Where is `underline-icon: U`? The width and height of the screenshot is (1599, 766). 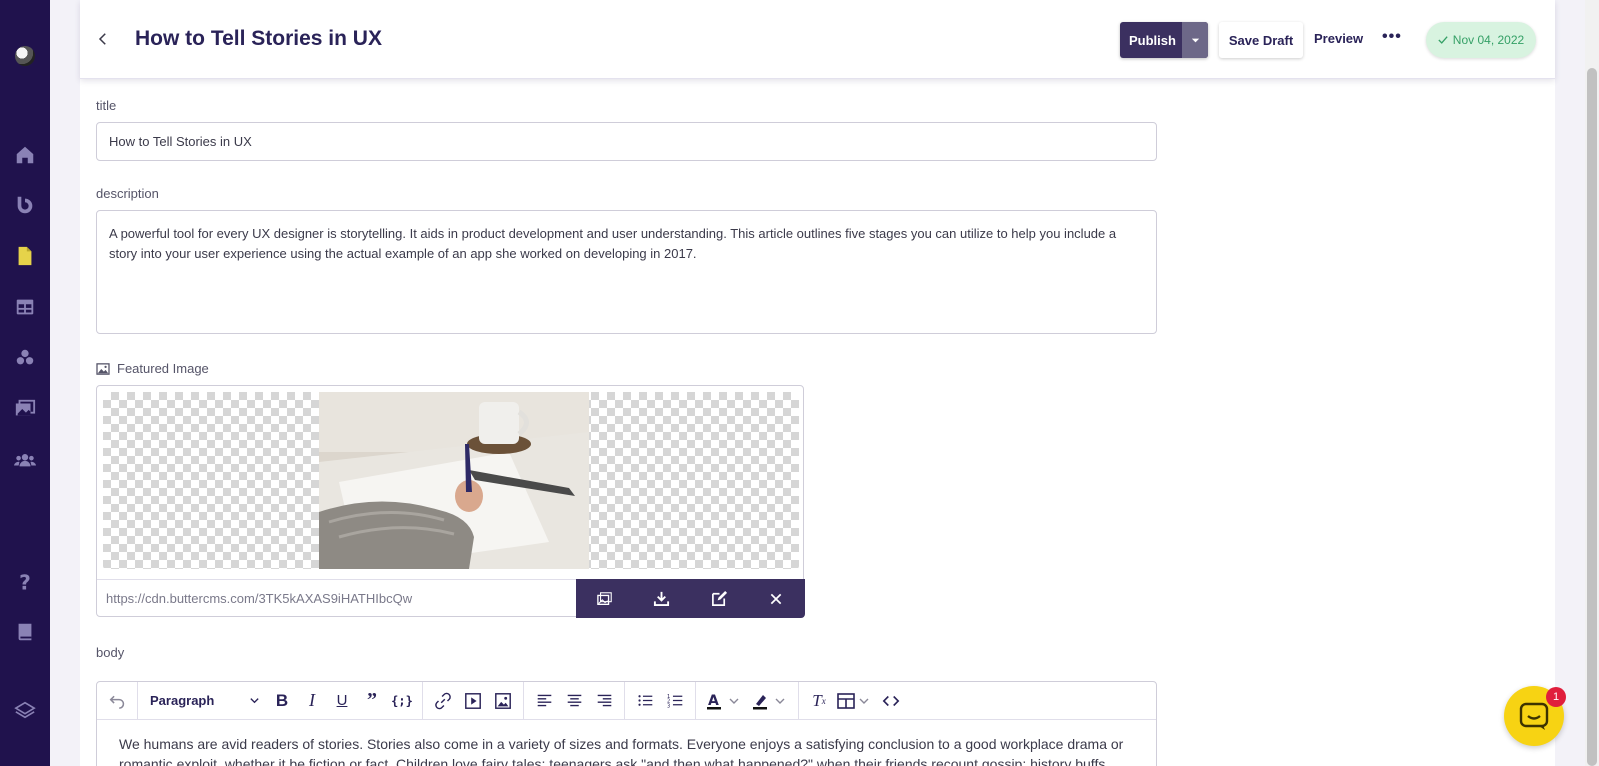
underline-icon: U is located at coordinates (342, 701).